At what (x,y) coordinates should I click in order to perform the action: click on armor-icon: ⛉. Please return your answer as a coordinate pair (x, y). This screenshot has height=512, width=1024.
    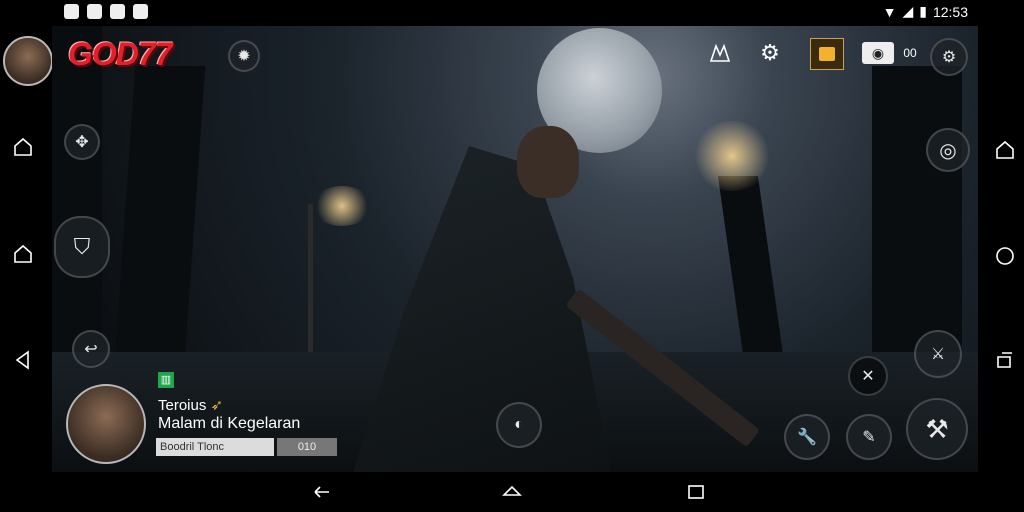
    Looking at the image, I should click on (82, 246).